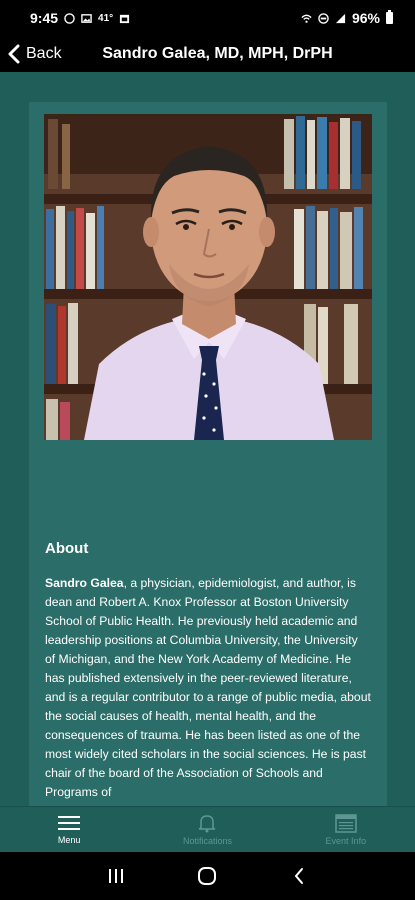  I want to click on nav-menu-label: Menu, so click(69, 840).